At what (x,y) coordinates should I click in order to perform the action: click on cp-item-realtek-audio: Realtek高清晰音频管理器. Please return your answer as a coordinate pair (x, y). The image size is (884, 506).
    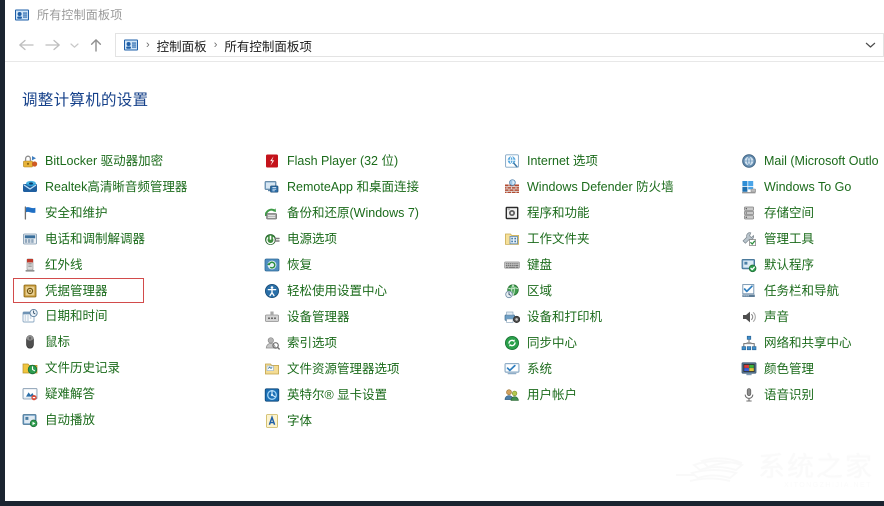
    Looking at the image, I should click on (136, 187).